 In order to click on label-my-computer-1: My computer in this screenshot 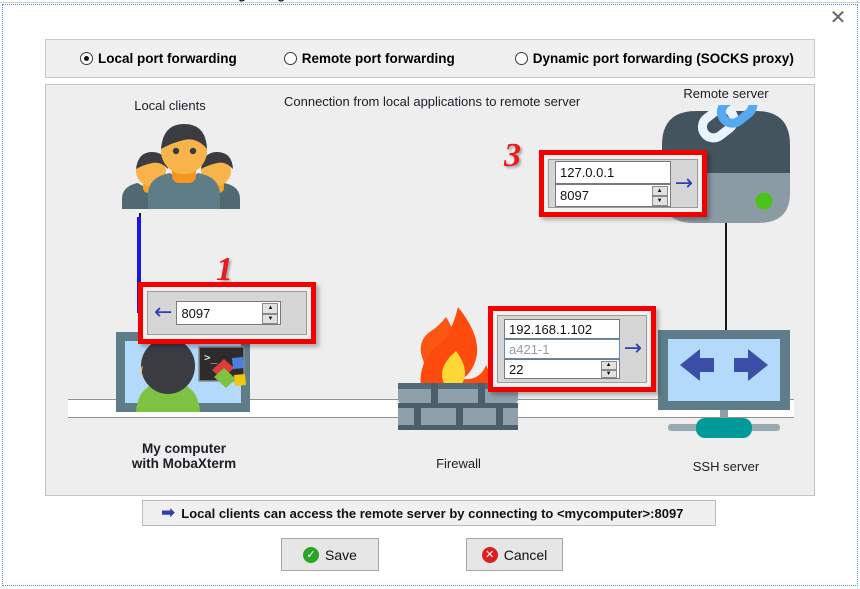, I will do `click(183, 448)`.